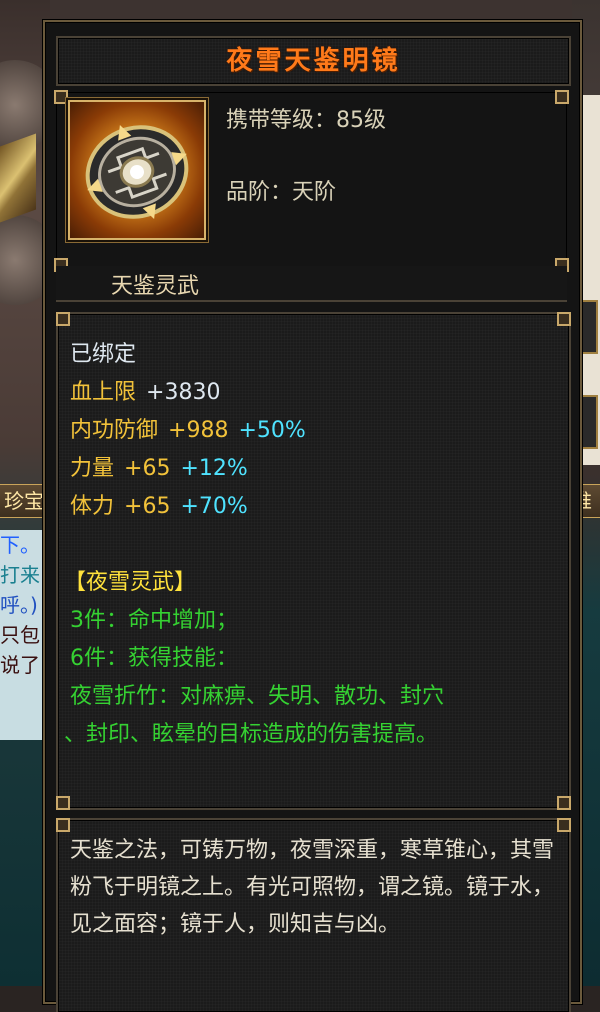  Describe the element at coordinates (214, 506) in the screenshot. I see `stat-percent: +70%` at that location.